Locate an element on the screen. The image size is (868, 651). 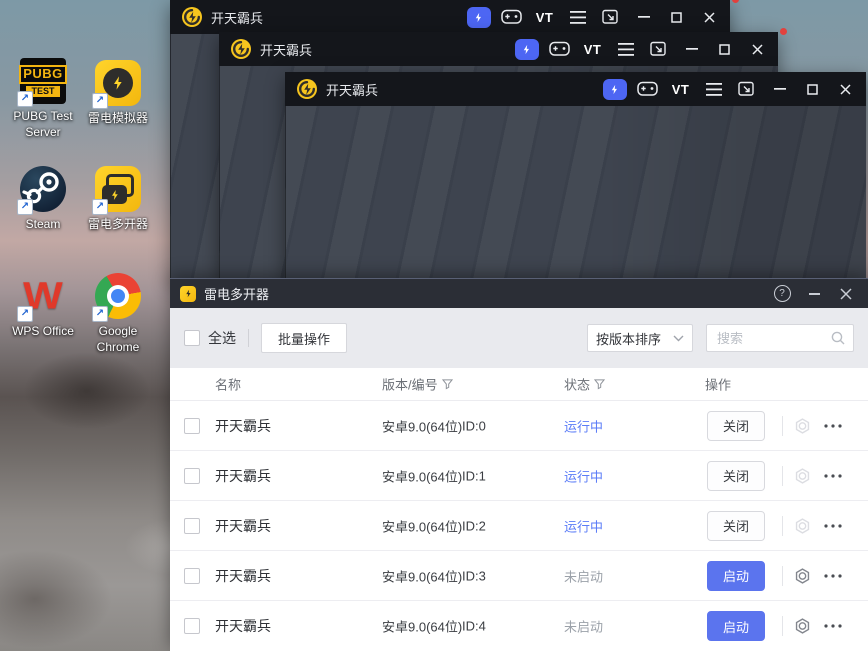
desktop-icon-google-chrome: ↗ Google Chrome is located at coordinates (118, 314).